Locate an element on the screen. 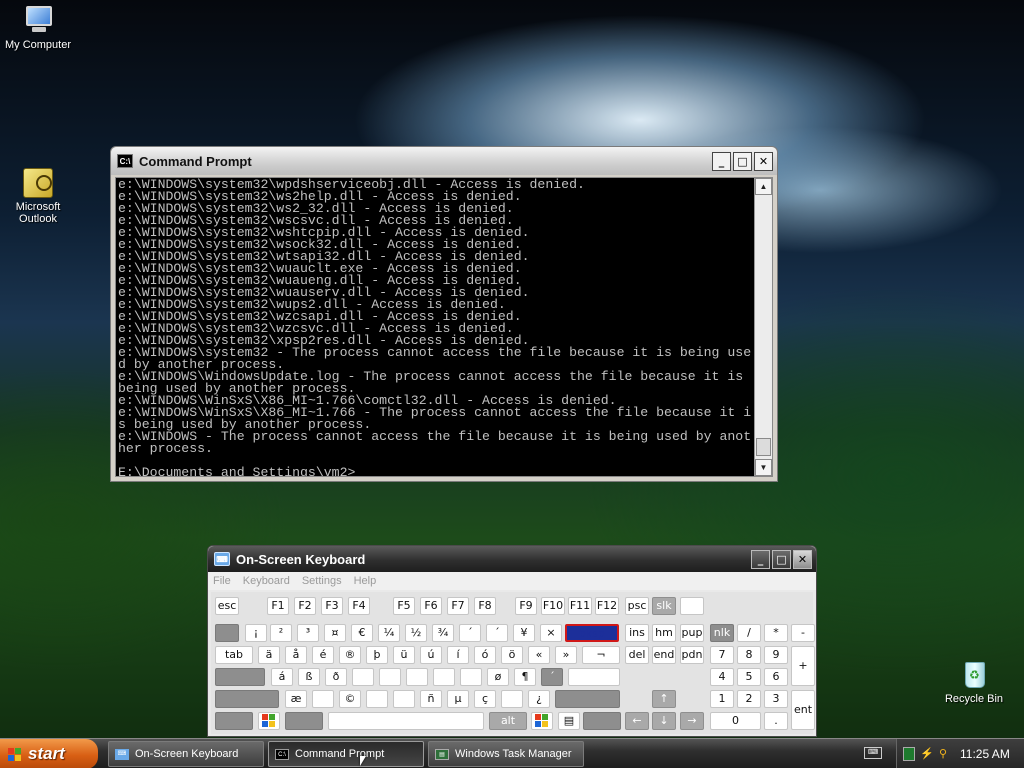  start-button: start is located at coordinates (49, 753).